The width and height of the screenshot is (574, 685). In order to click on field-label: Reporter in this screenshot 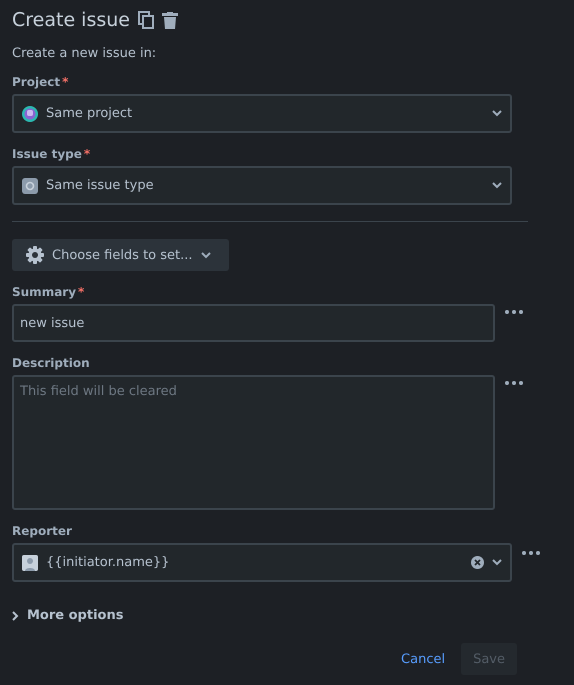, I will do `click(42, 531)`.